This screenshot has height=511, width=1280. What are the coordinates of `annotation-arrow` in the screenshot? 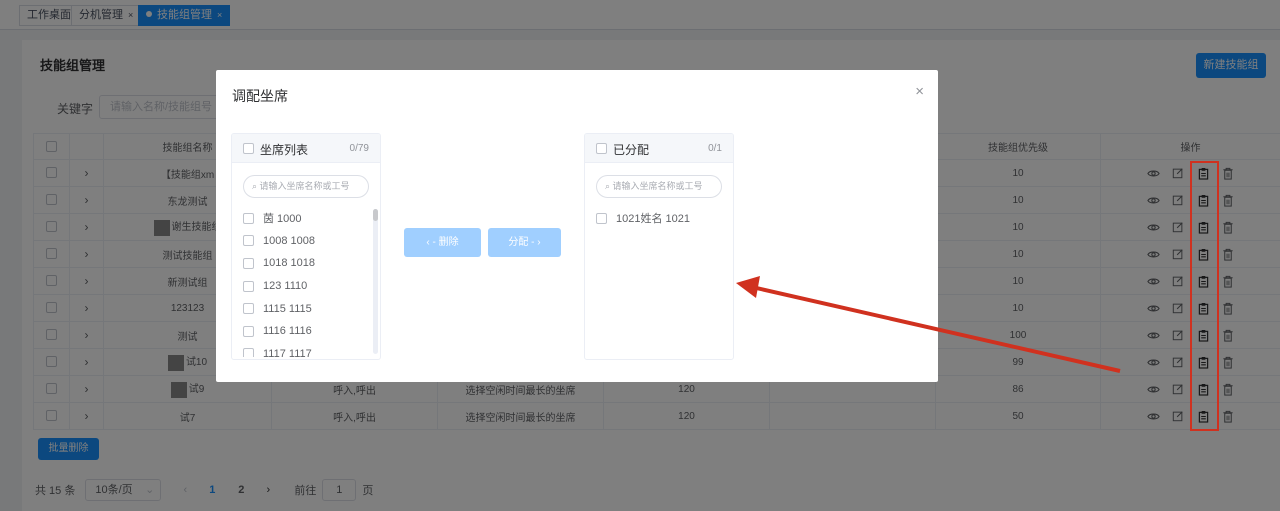 It's located at (928, 324).